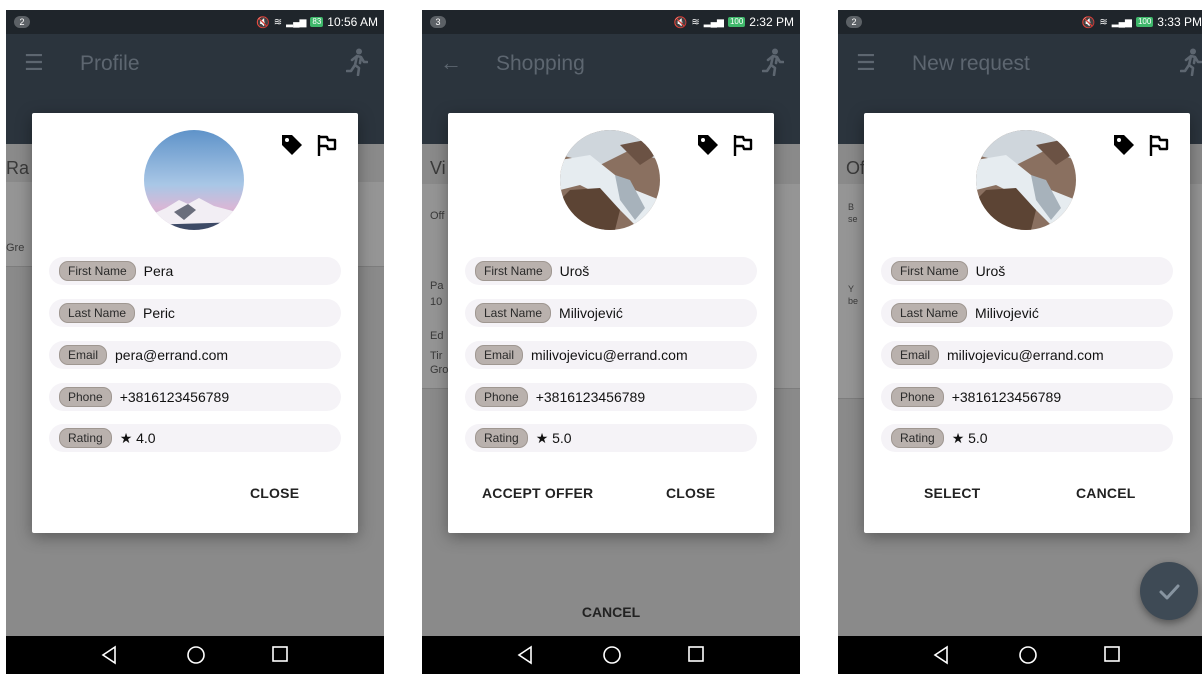  Describe the element at coordinates (736, 22) in the screenshot. I see `battery-icon: 100` at that location.